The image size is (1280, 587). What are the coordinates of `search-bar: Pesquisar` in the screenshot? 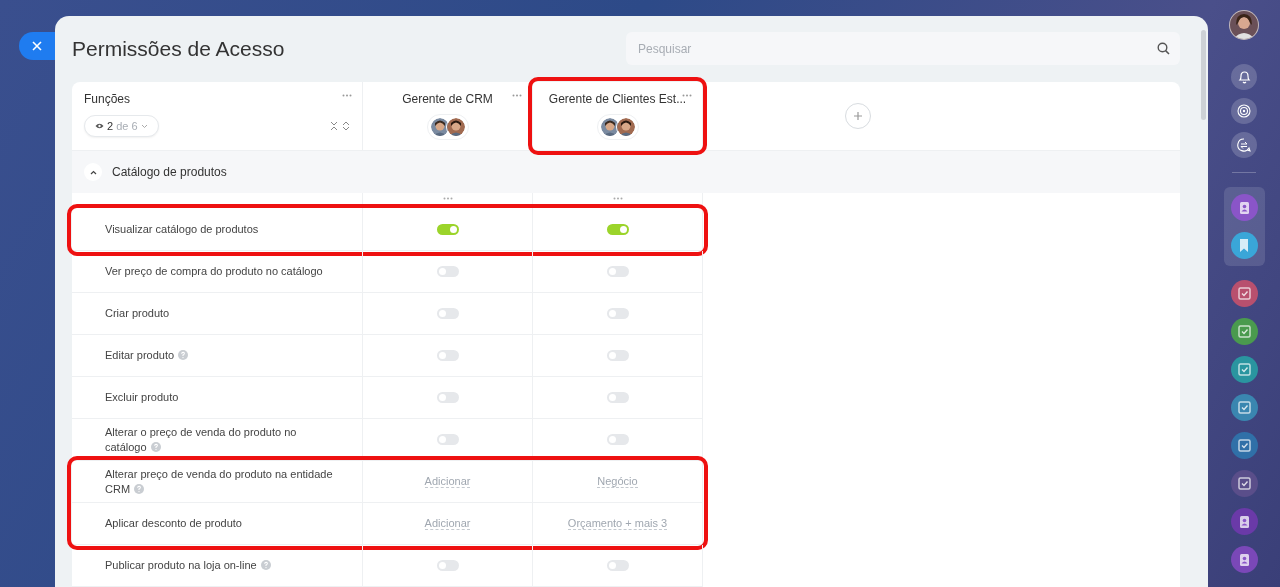 It's located at (903, 48).